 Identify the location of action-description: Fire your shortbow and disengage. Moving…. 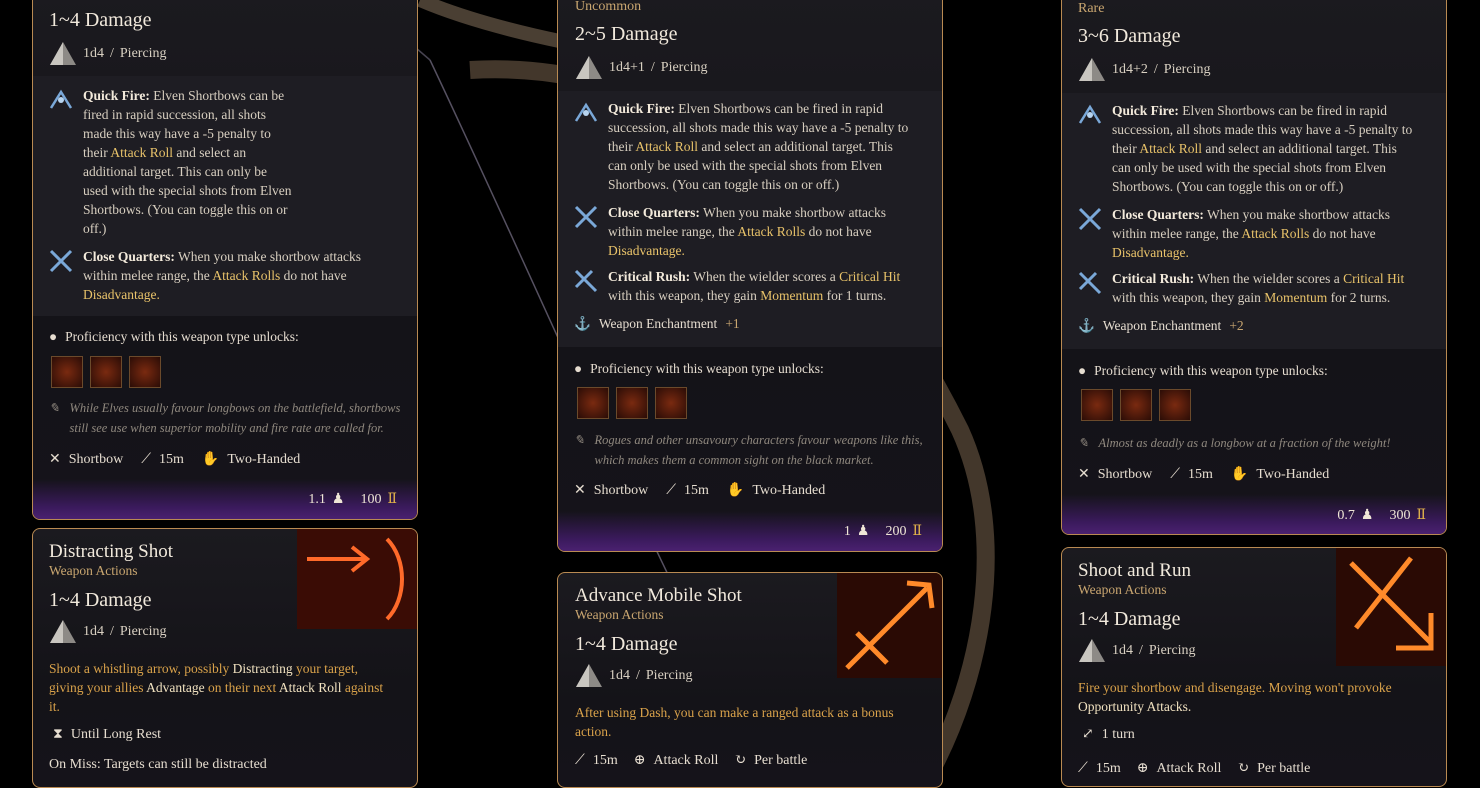
(1235, 697).